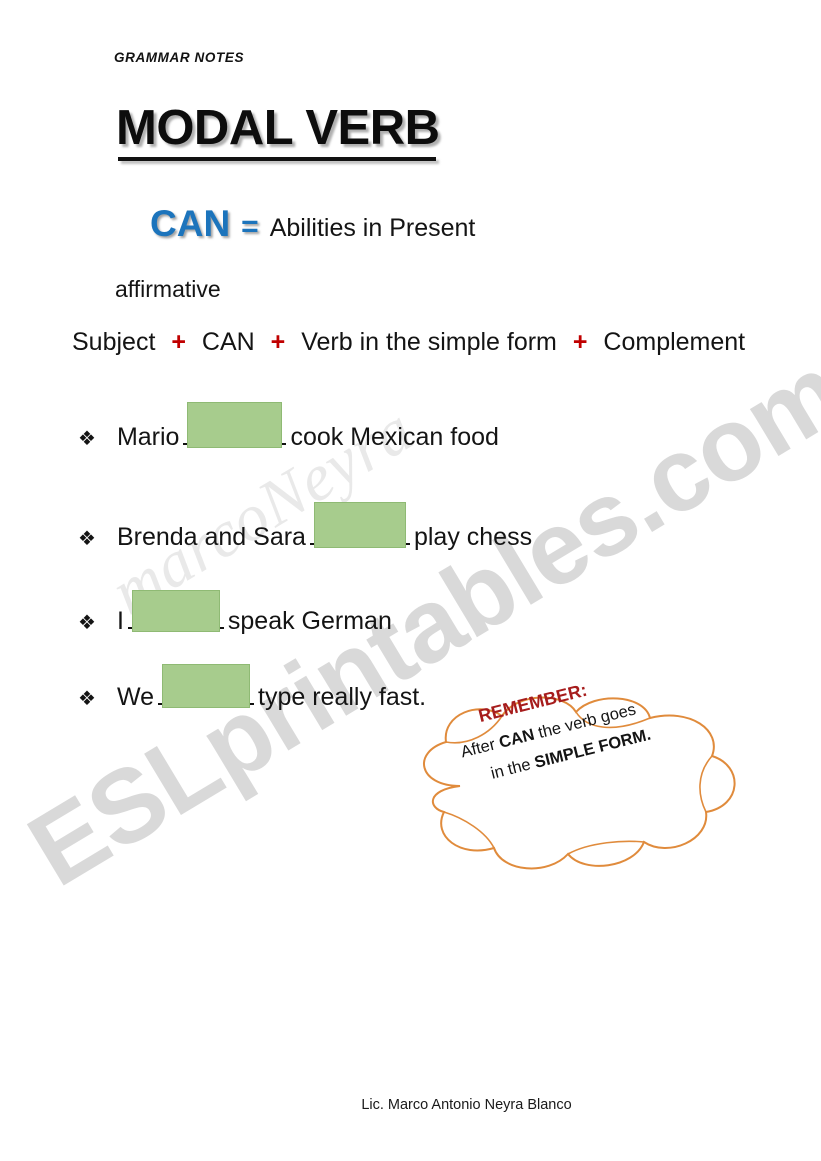  What do you see at coordinates (114, 342) in the screenshot?
I see `formula-part-subject: Subject` at bounding box center [114, 342].